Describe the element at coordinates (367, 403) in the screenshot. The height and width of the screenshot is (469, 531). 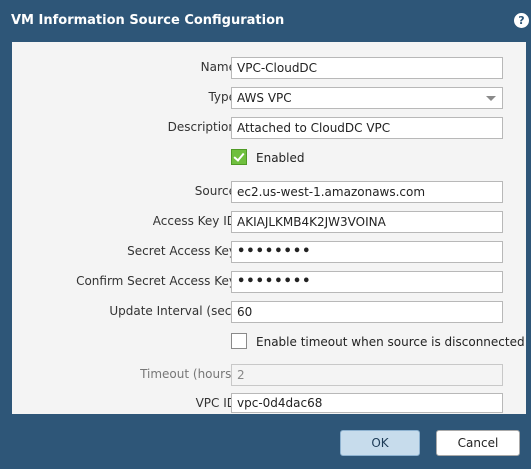
I see `vpc-id-field: vpc-0d4dac68` at that location.